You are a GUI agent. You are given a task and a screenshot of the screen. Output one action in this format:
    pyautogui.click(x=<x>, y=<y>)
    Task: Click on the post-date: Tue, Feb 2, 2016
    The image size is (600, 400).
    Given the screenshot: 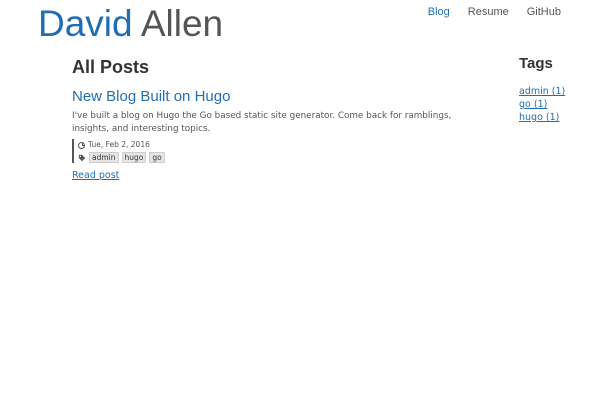 What is the action you would take?
    pyautogui.click(x=119, y=144)
    